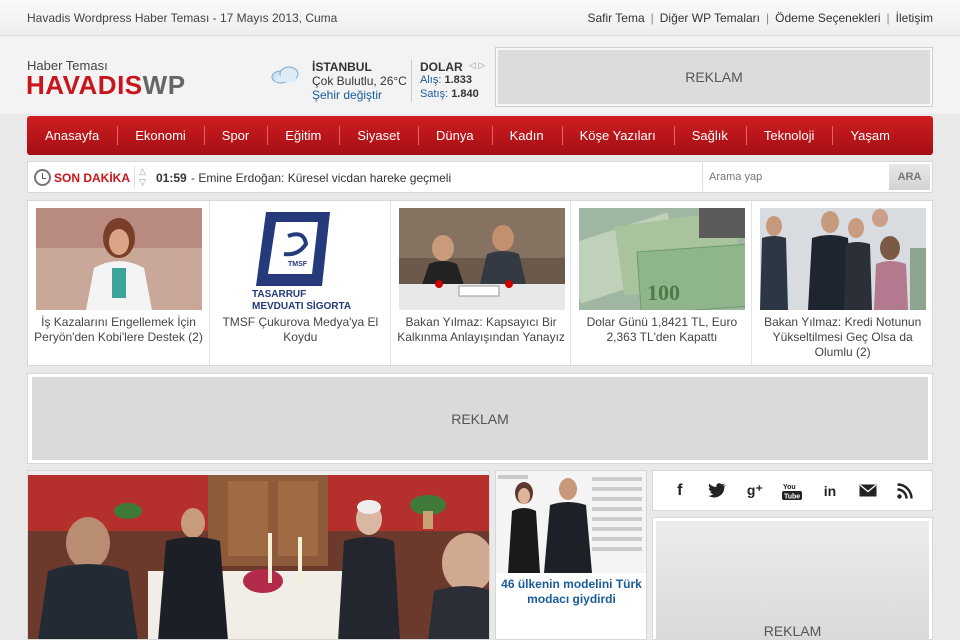  Describe the element at coordinates (92, 178) in the screenshot. I see `breaking-news-label: SON DAKİKA` at that location.